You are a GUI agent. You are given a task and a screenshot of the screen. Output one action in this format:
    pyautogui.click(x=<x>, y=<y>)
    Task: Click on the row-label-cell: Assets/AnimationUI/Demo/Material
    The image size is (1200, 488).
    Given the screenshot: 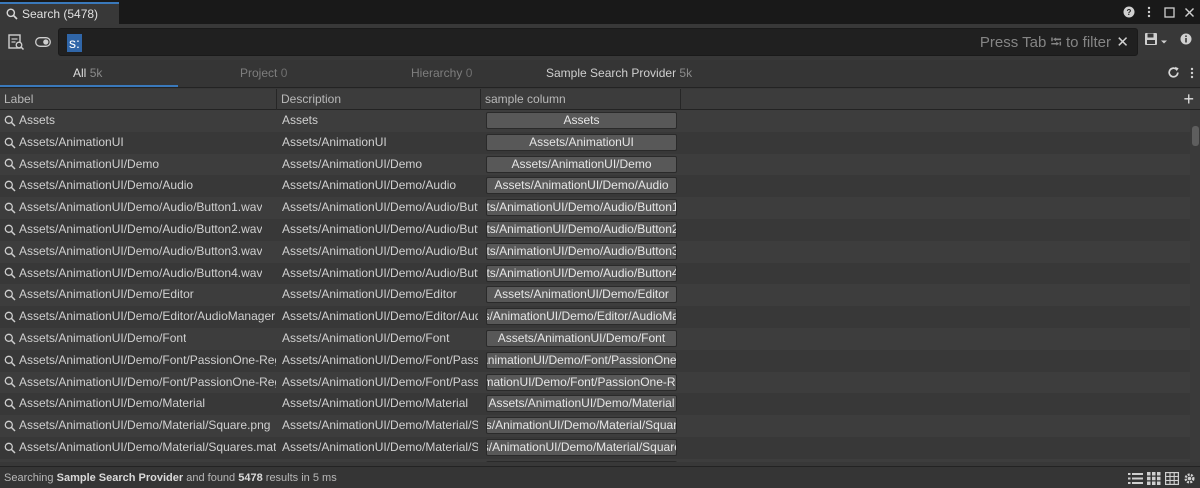 What is the action you would take?
    pyautogui.click(x=138, y=404)
    